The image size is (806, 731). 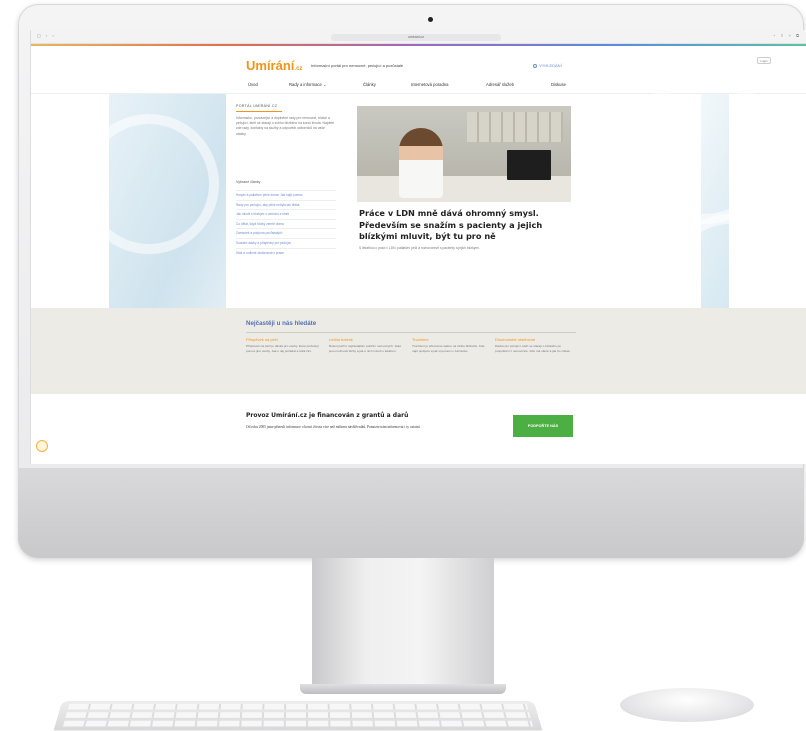 I want to click on topics-heading: Vybrané články, so click(x=248, y=182).